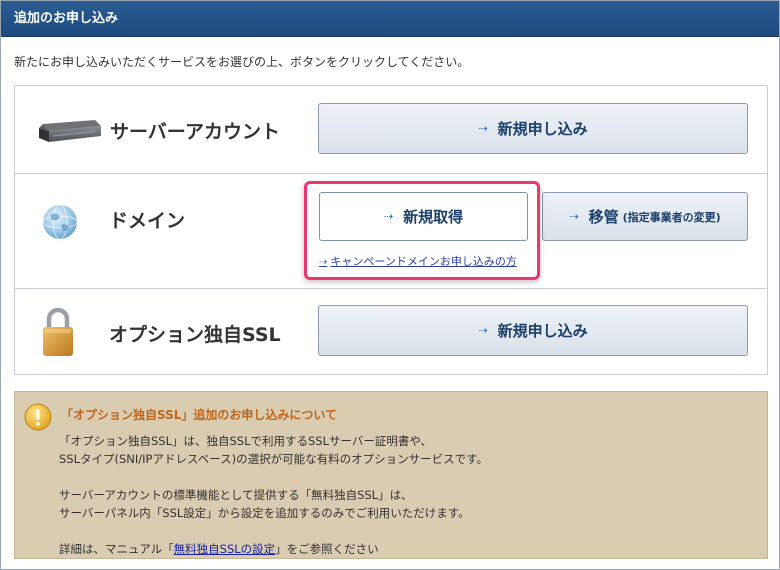  What do you see at coordinates (70, 132) in the screenshot?
I see `server-icon` at bounding box center [70, 132].